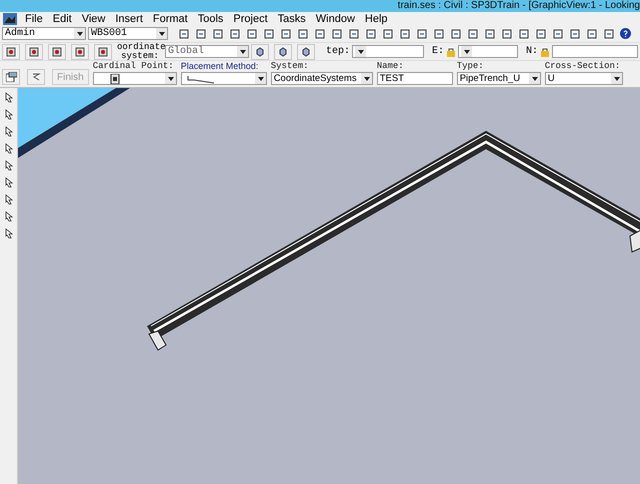  Describe the element at coordinates (335, 18) in the screenshot. I see `menu-item: Window` at that location.